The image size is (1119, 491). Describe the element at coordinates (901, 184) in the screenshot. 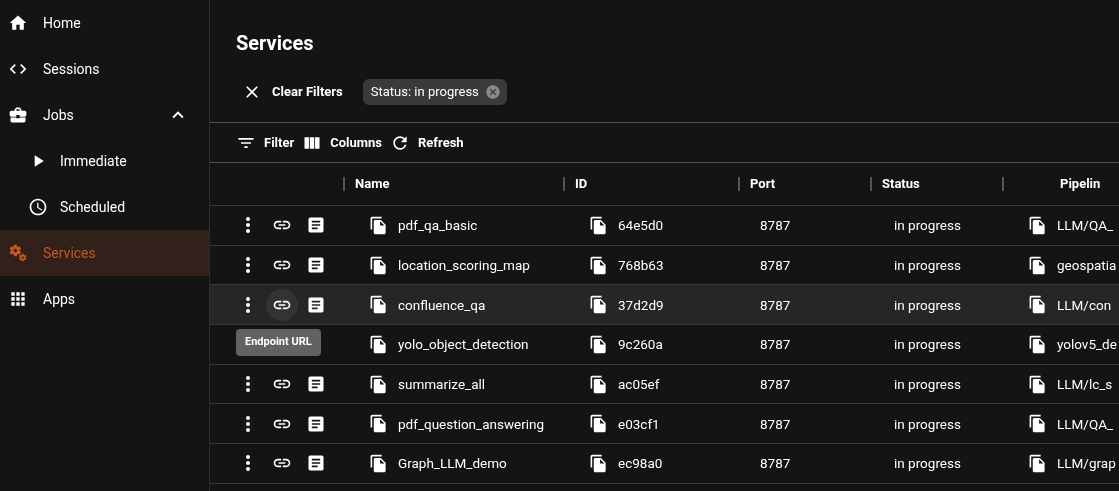

I see `column-header: Status` at that location.